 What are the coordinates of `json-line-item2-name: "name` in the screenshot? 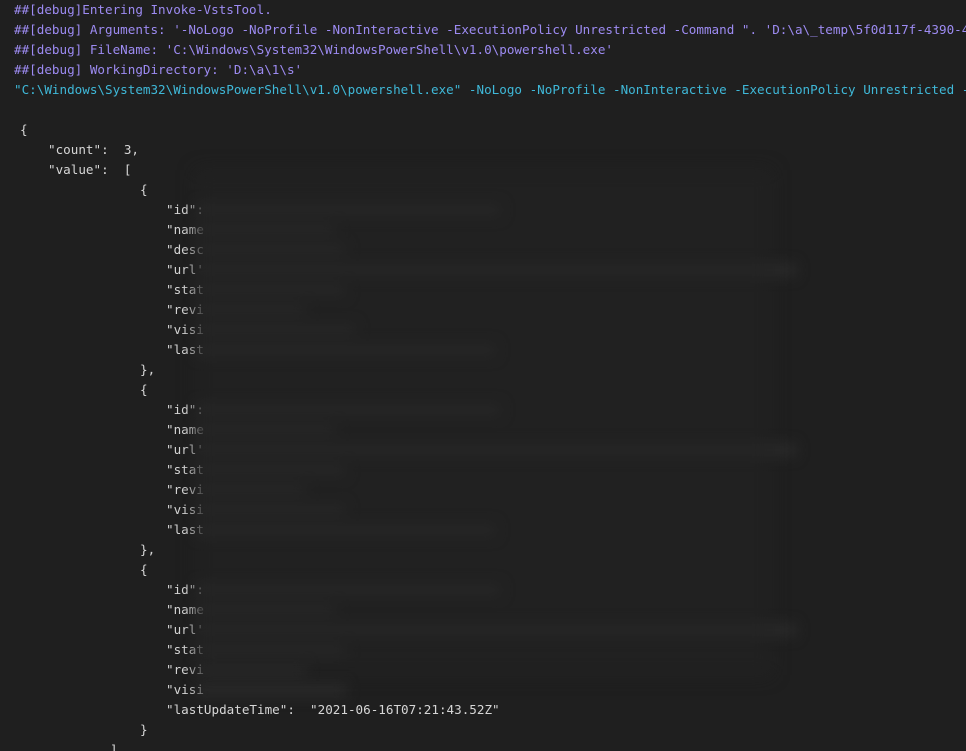 It's located at (185, 429).